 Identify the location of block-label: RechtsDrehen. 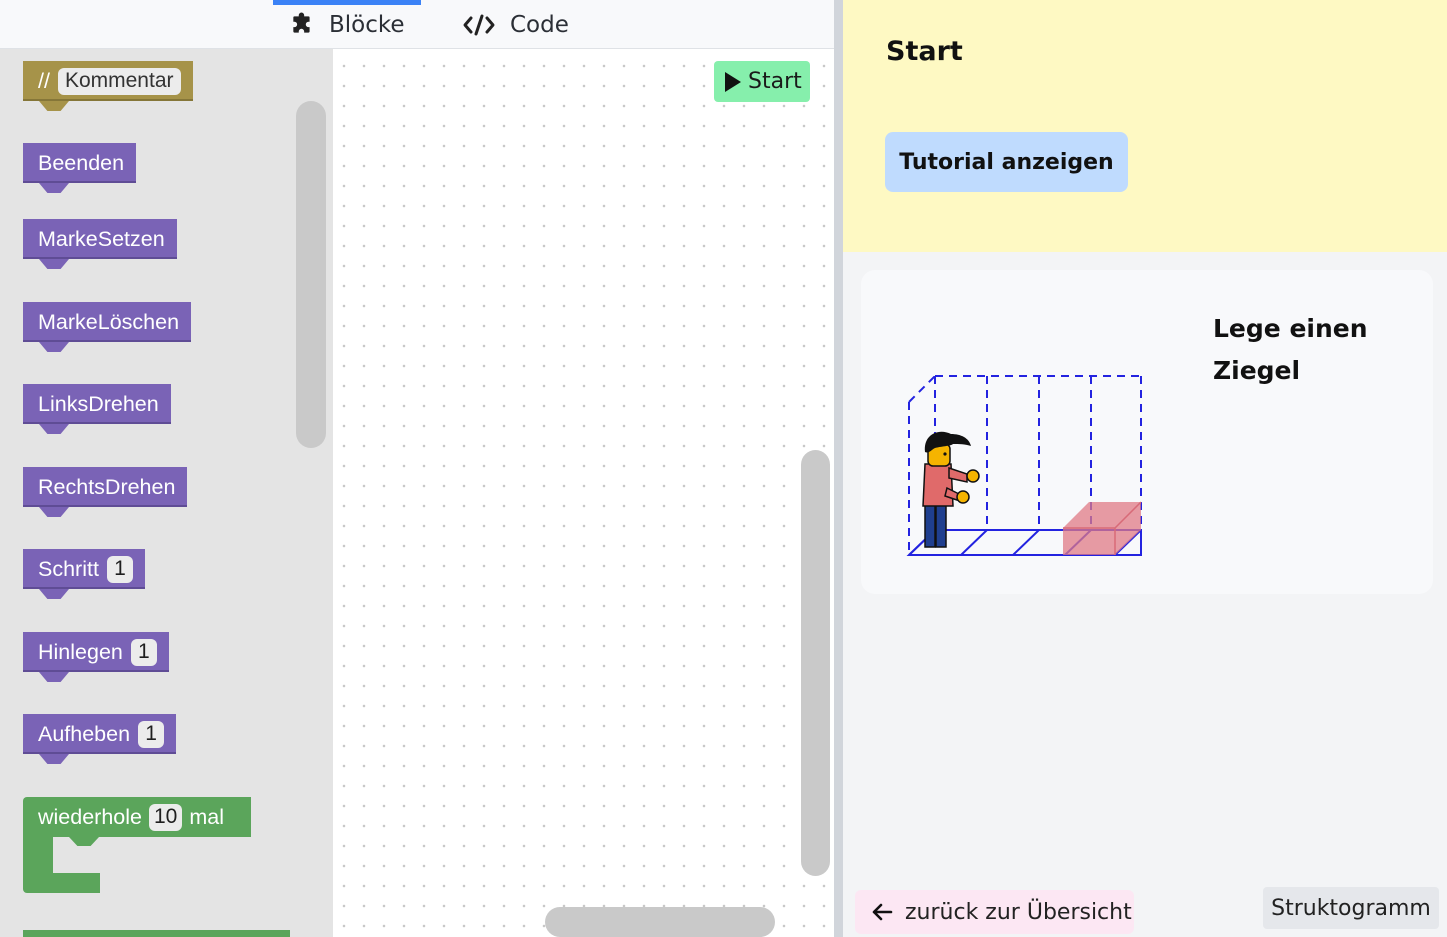
(107, 486).